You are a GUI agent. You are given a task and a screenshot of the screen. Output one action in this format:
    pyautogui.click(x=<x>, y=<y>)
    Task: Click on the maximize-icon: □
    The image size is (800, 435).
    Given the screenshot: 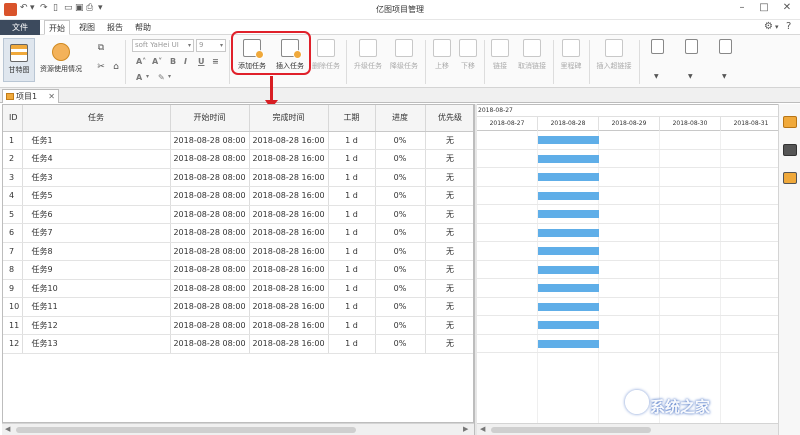 What is the action you would take?
    pyautogui.click(x=764, y=7)
    